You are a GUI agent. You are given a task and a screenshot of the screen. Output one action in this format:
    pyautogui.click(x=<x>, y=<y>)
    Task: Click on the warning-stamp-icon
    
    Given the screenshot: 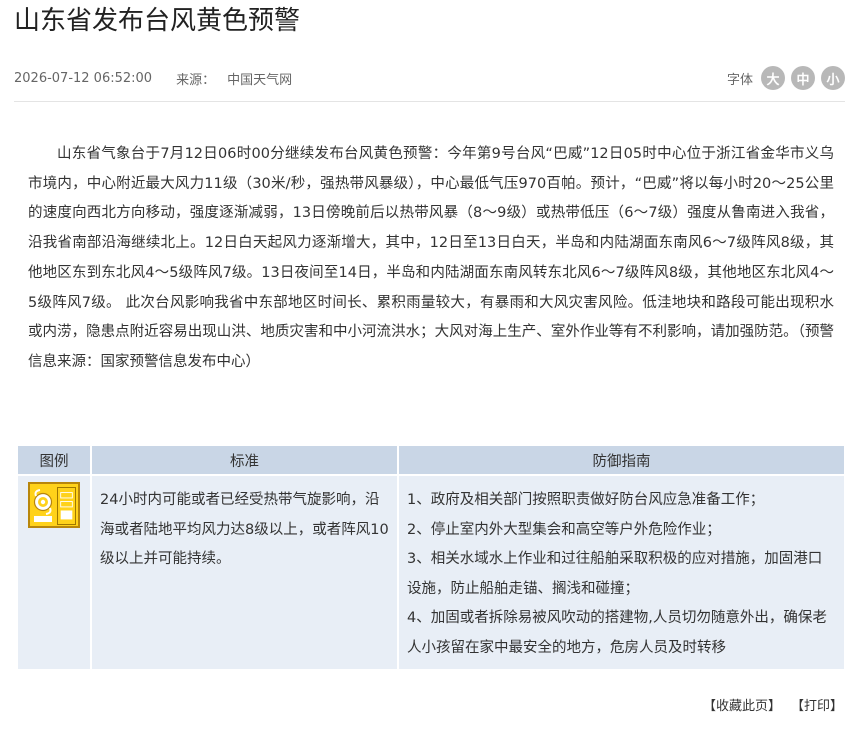 What is the action you would take?
    pyautogui.click(x=66, y=506)
    